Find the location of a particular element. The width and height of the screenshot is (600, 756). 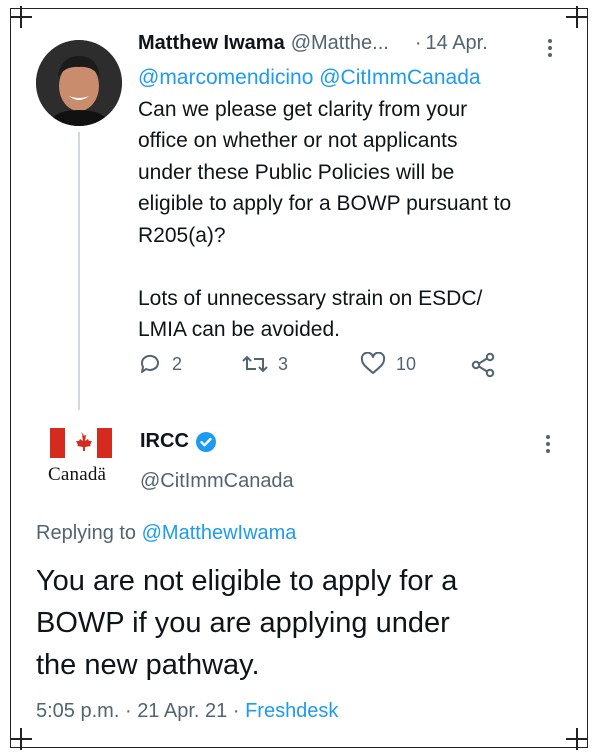

reply-icon is located at coordinates (149, 363).